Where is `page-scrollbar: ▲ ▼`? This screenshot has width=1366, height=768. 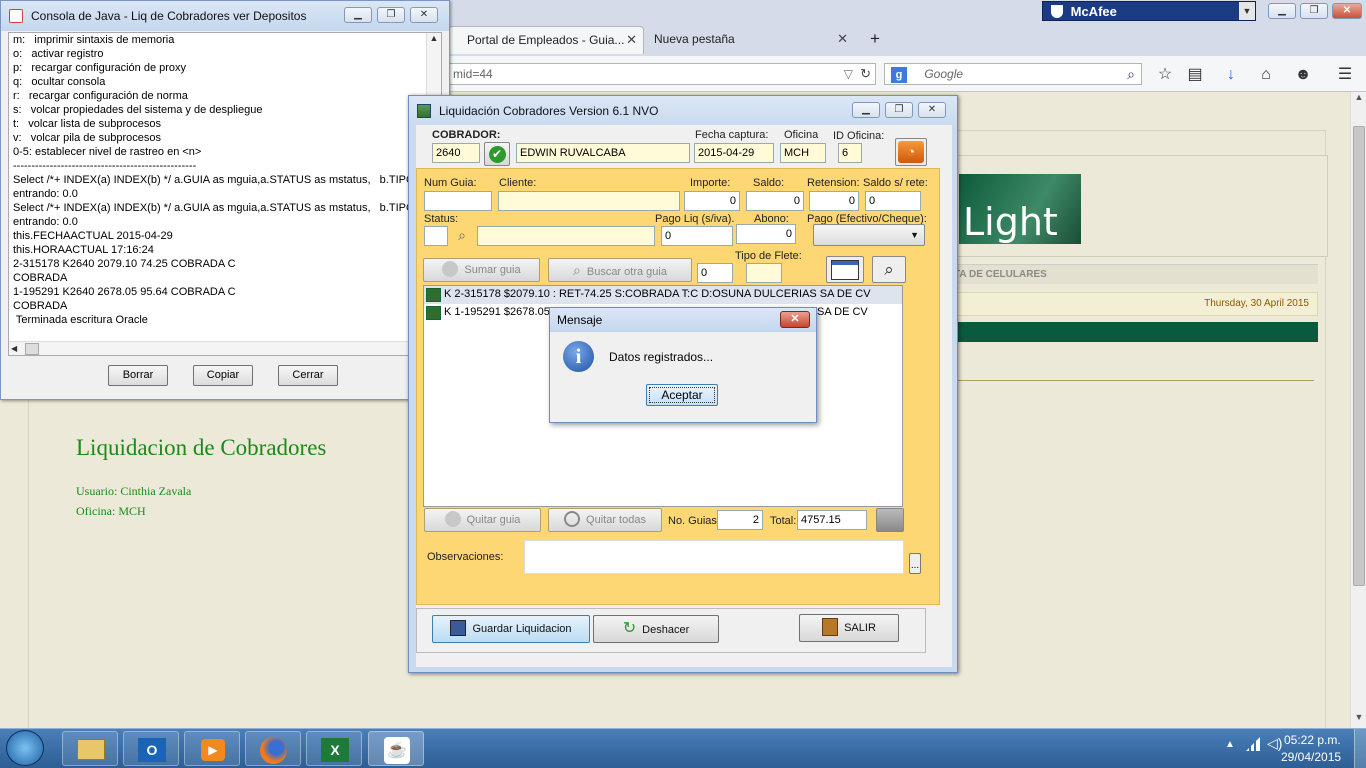 page-scrollbar: ▲ ▼ is located at coordinates (1358, 410).